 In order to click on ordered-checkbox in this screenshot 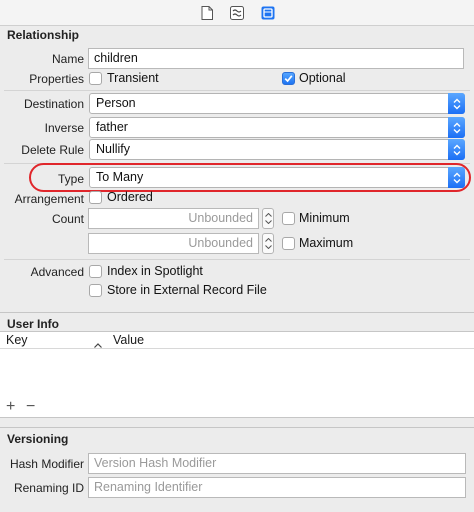, I will do `click(95, 197)`.